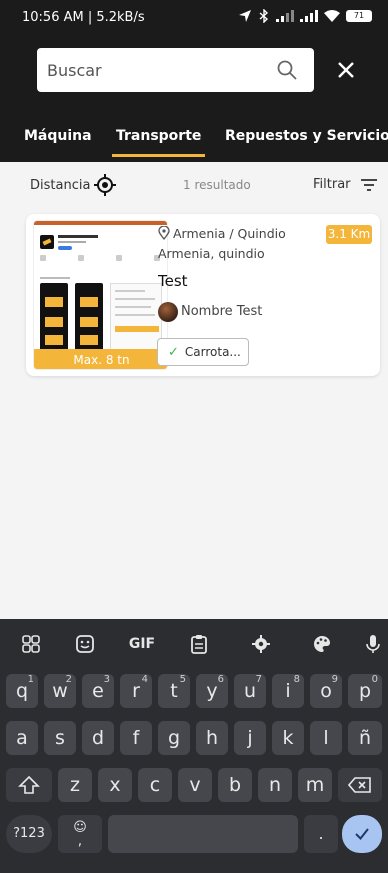 The height and width of the screenshot is (873, 388). I want to click on distance-badge: 3.1 Km, so click(349, 234).